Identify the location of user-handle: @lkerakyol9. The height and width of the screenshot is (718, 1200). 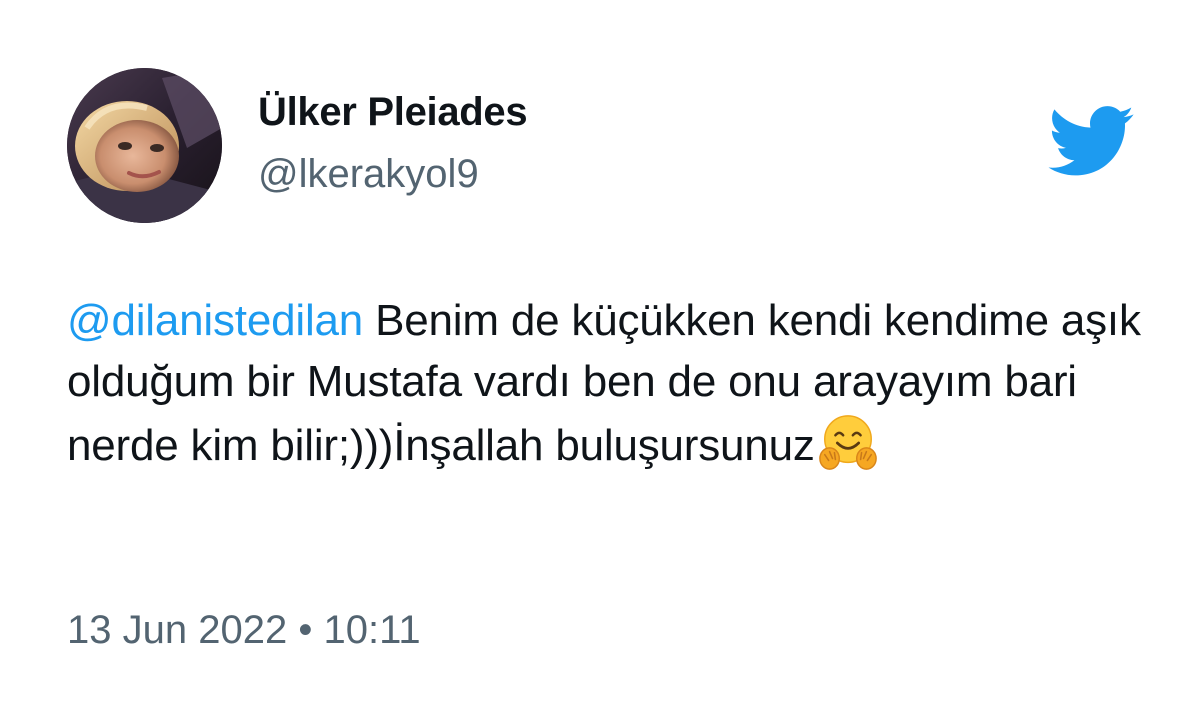
(368, 174).